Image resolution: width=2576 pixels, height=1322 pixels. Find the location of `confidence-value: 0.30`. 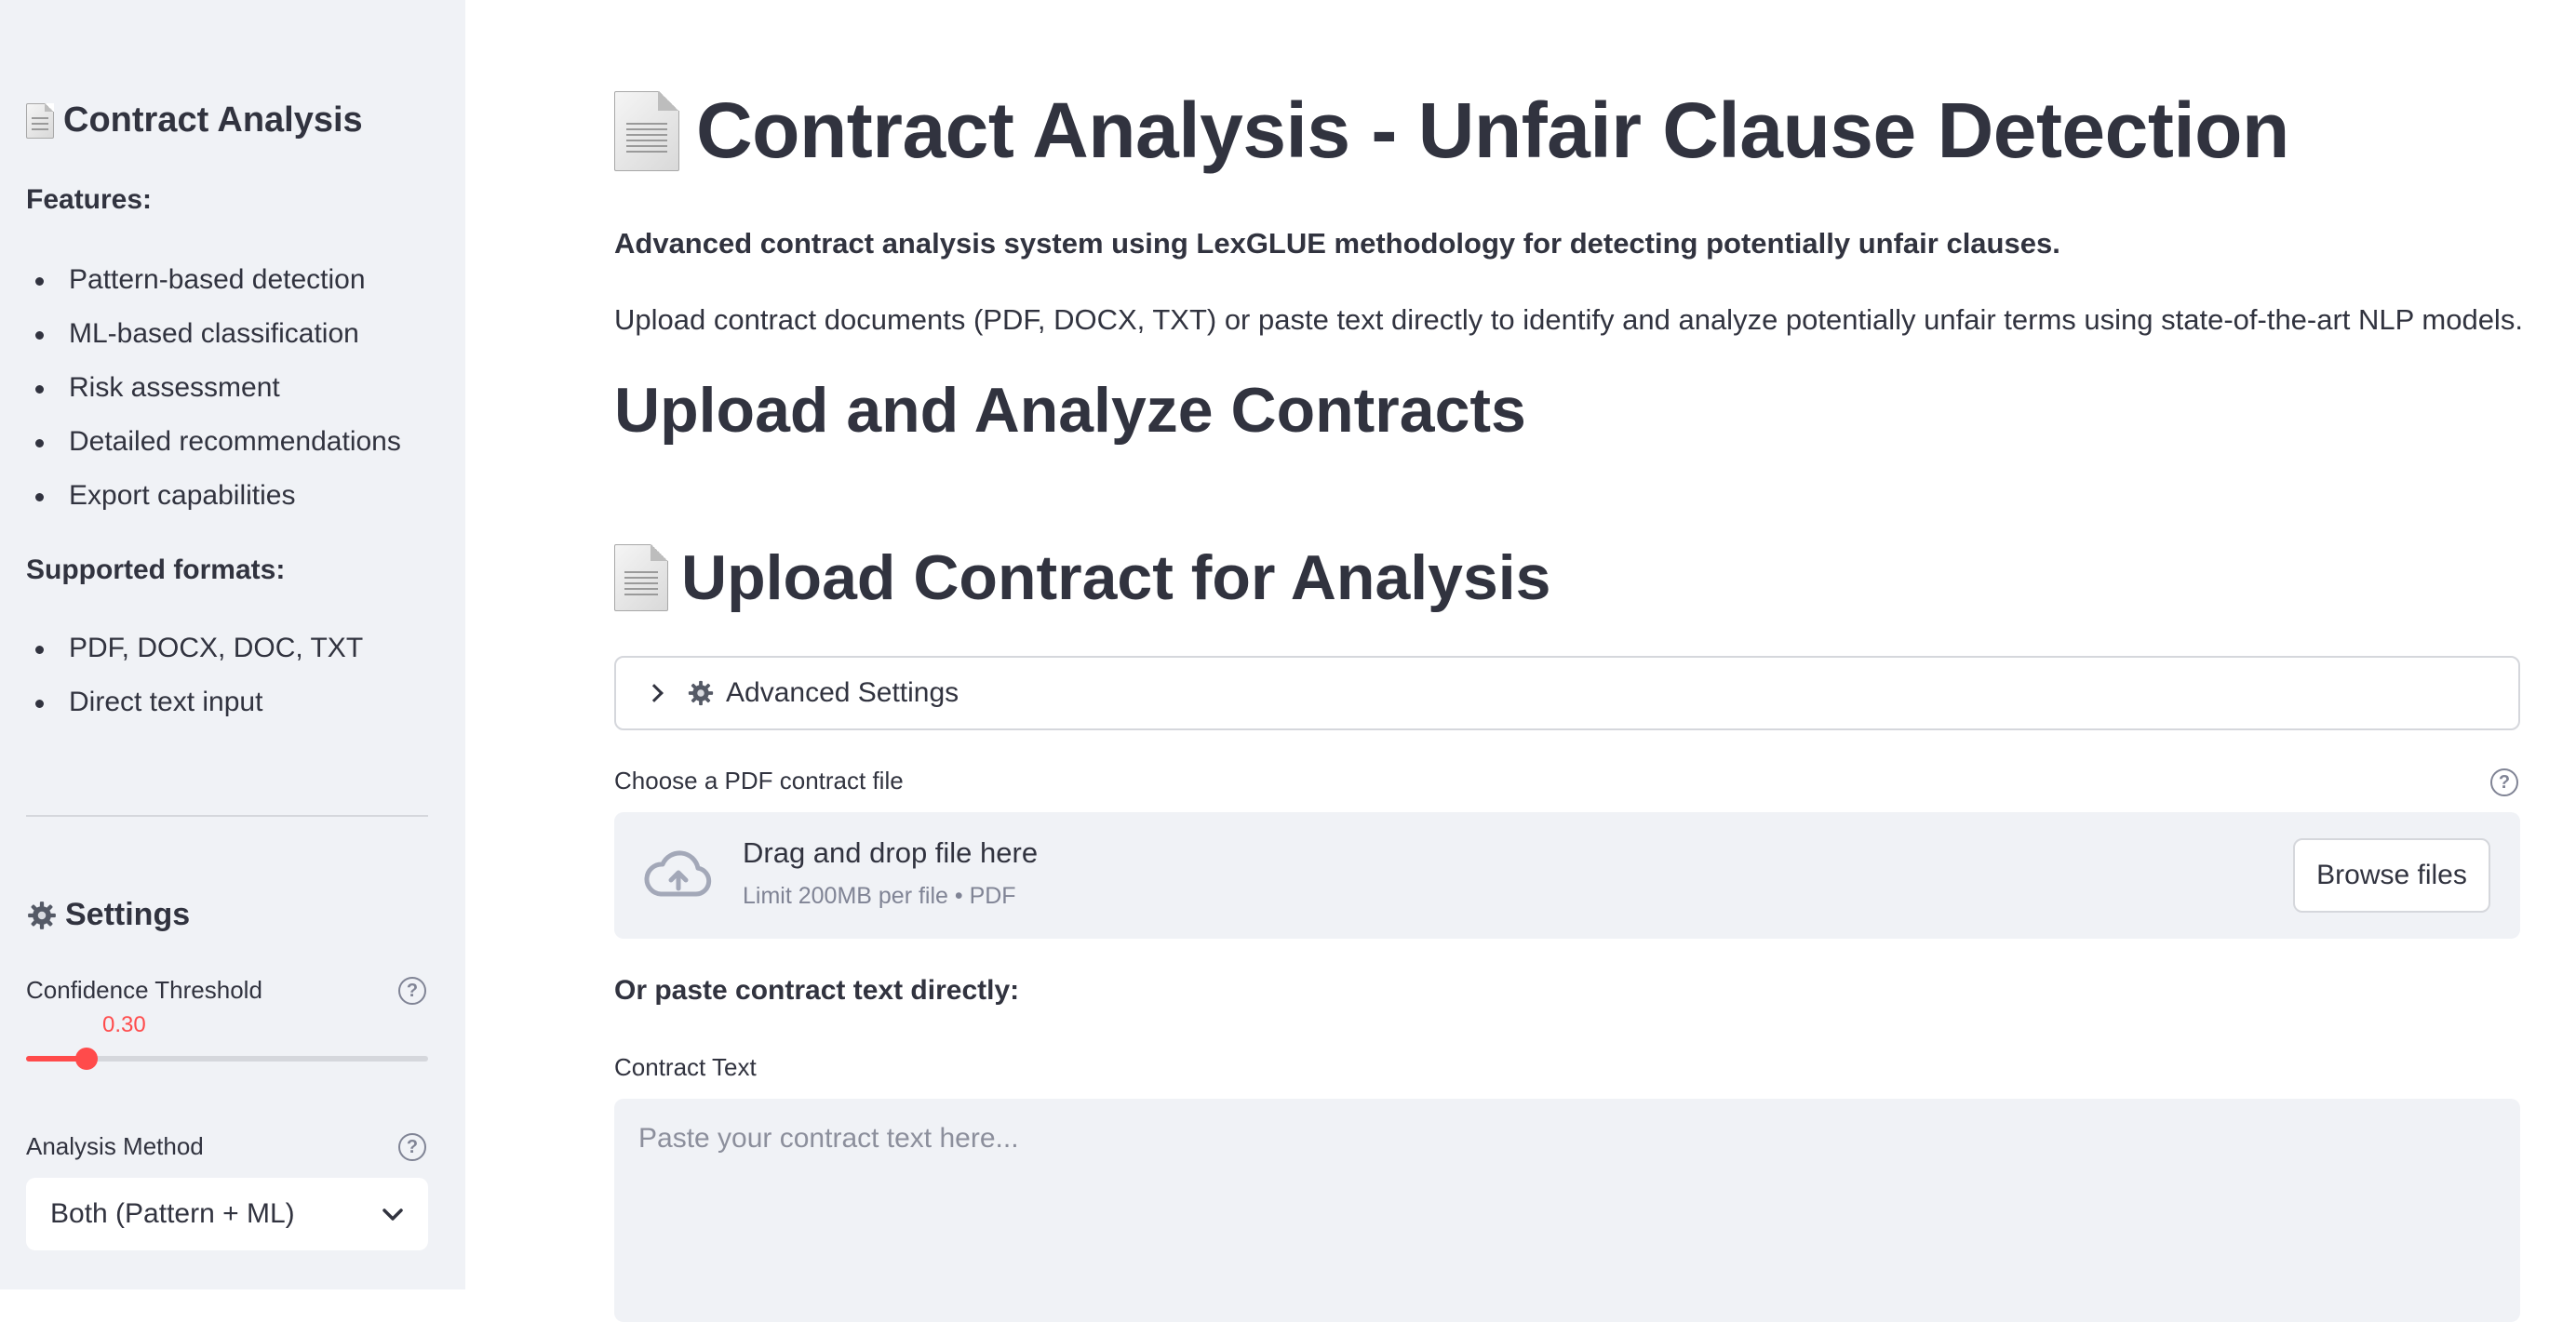

confidence-value: 0.30 is located at coordinates (124, 1024).